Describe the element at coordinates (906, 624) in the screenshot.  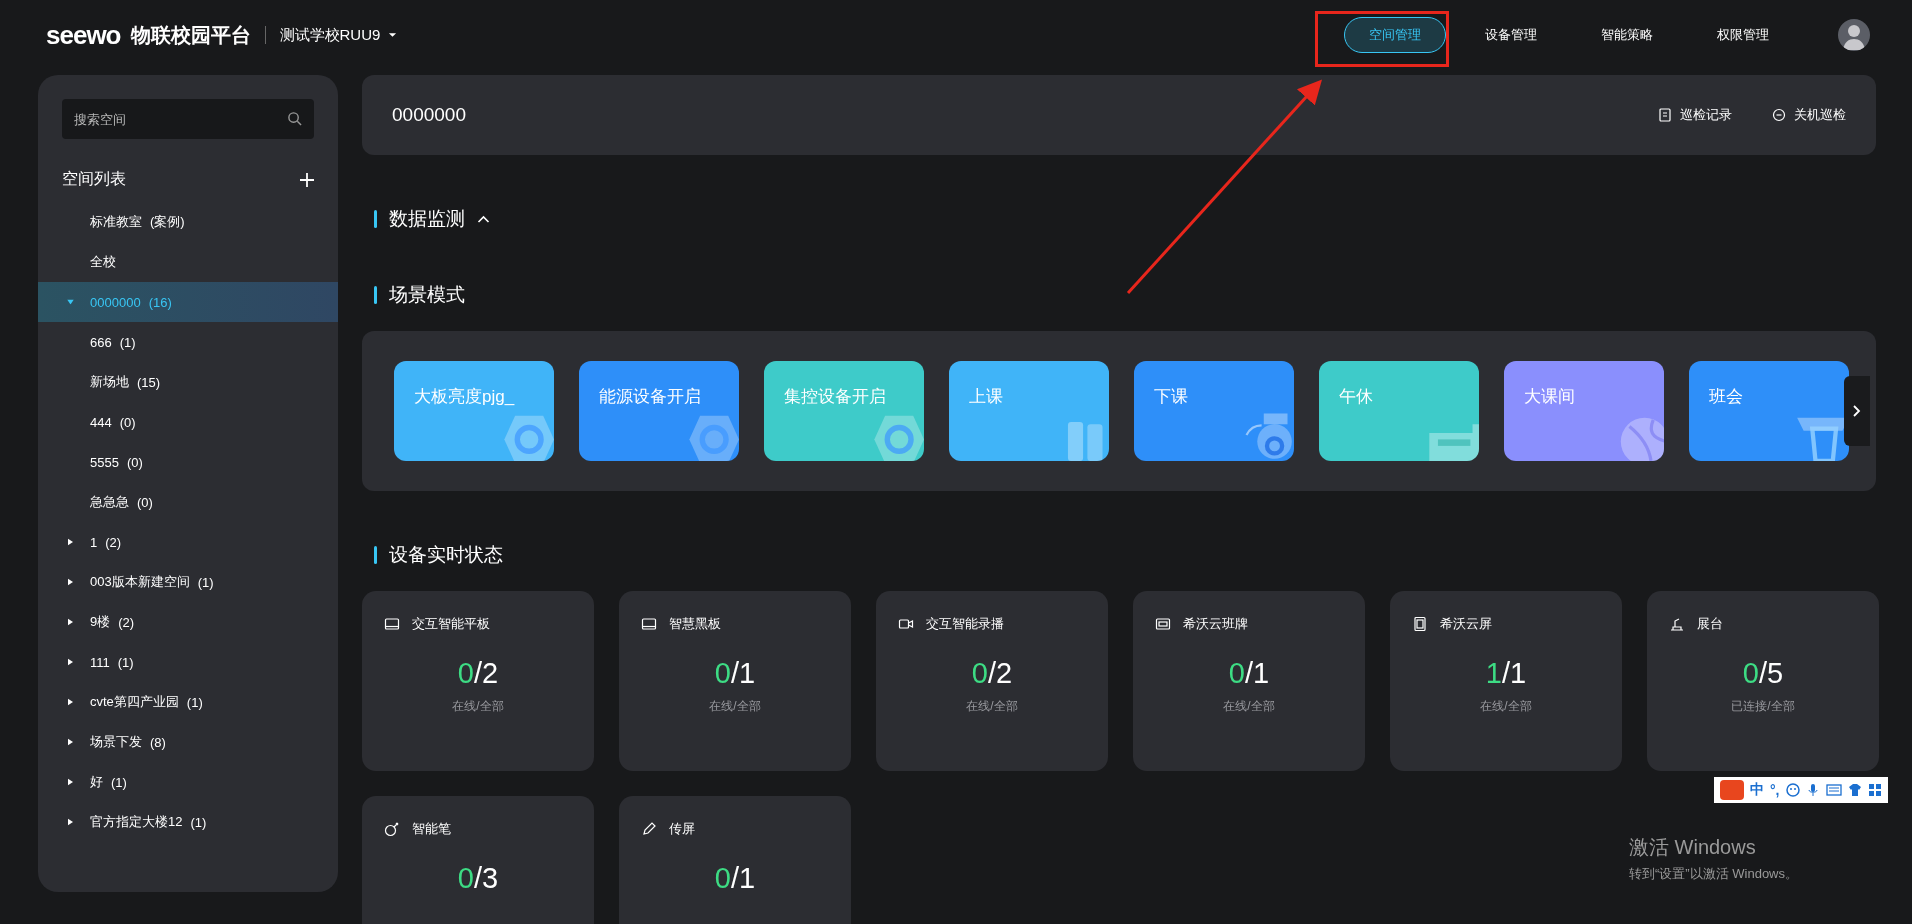
I see `camera-icon` at that location.